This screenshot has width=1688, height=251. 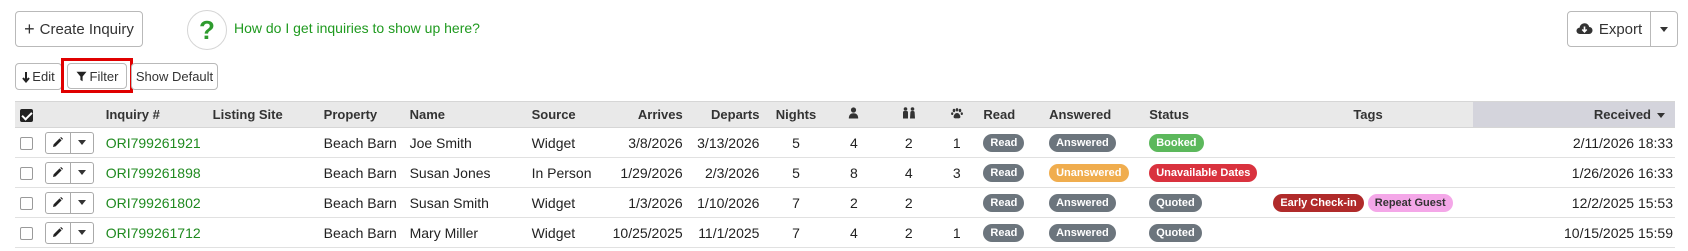 What do you see at coordinates (655, 202) in the screenshot?
I see `arrives-cell: 1/3/2026` at bounding box center [655, 202].